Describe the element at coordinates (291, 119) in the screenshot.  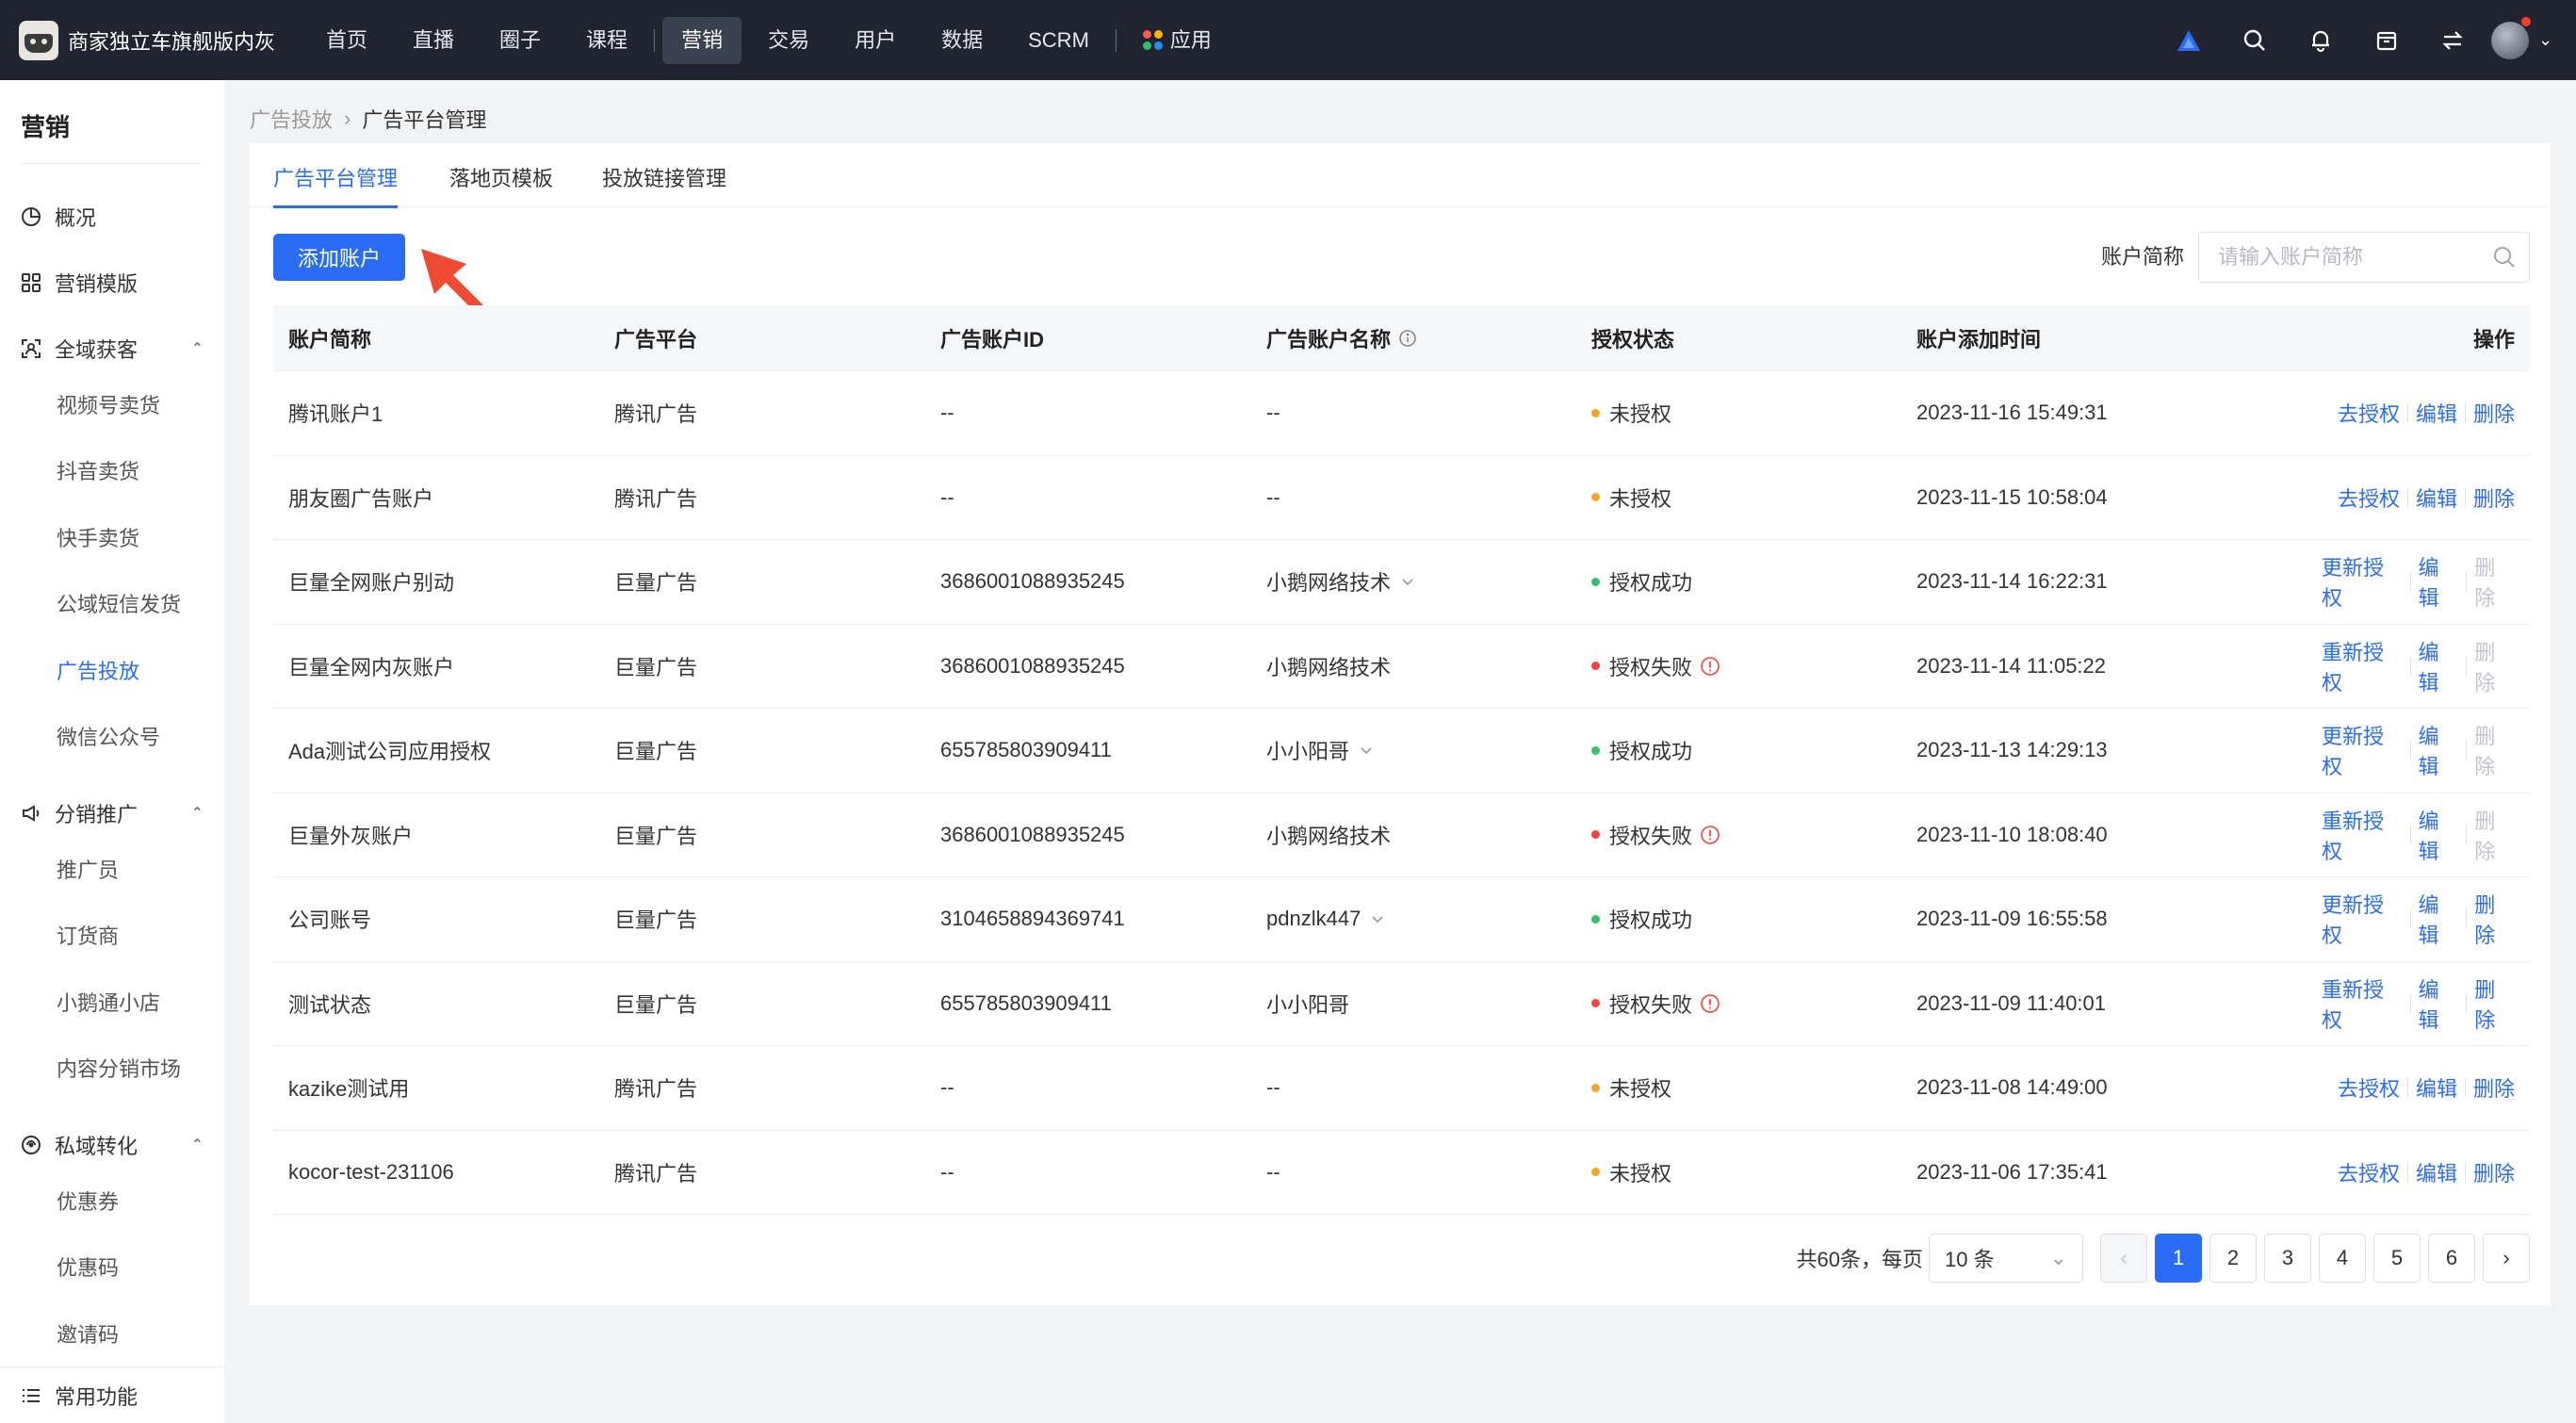
I see `breadcrumb-parent: 广告投放` at that location.